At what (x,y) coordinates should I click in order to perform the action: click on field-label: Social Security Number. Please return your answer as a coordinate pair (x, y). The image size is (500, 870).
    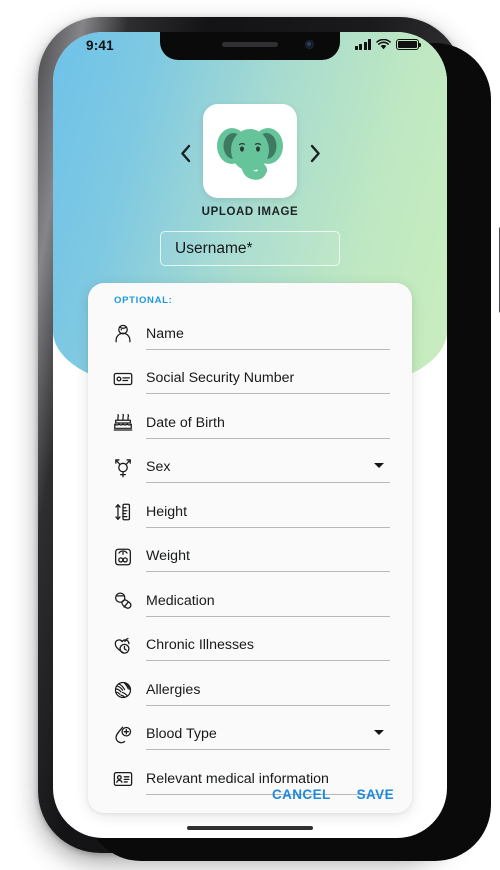
    Looking at the image, I should click on (220, 378).